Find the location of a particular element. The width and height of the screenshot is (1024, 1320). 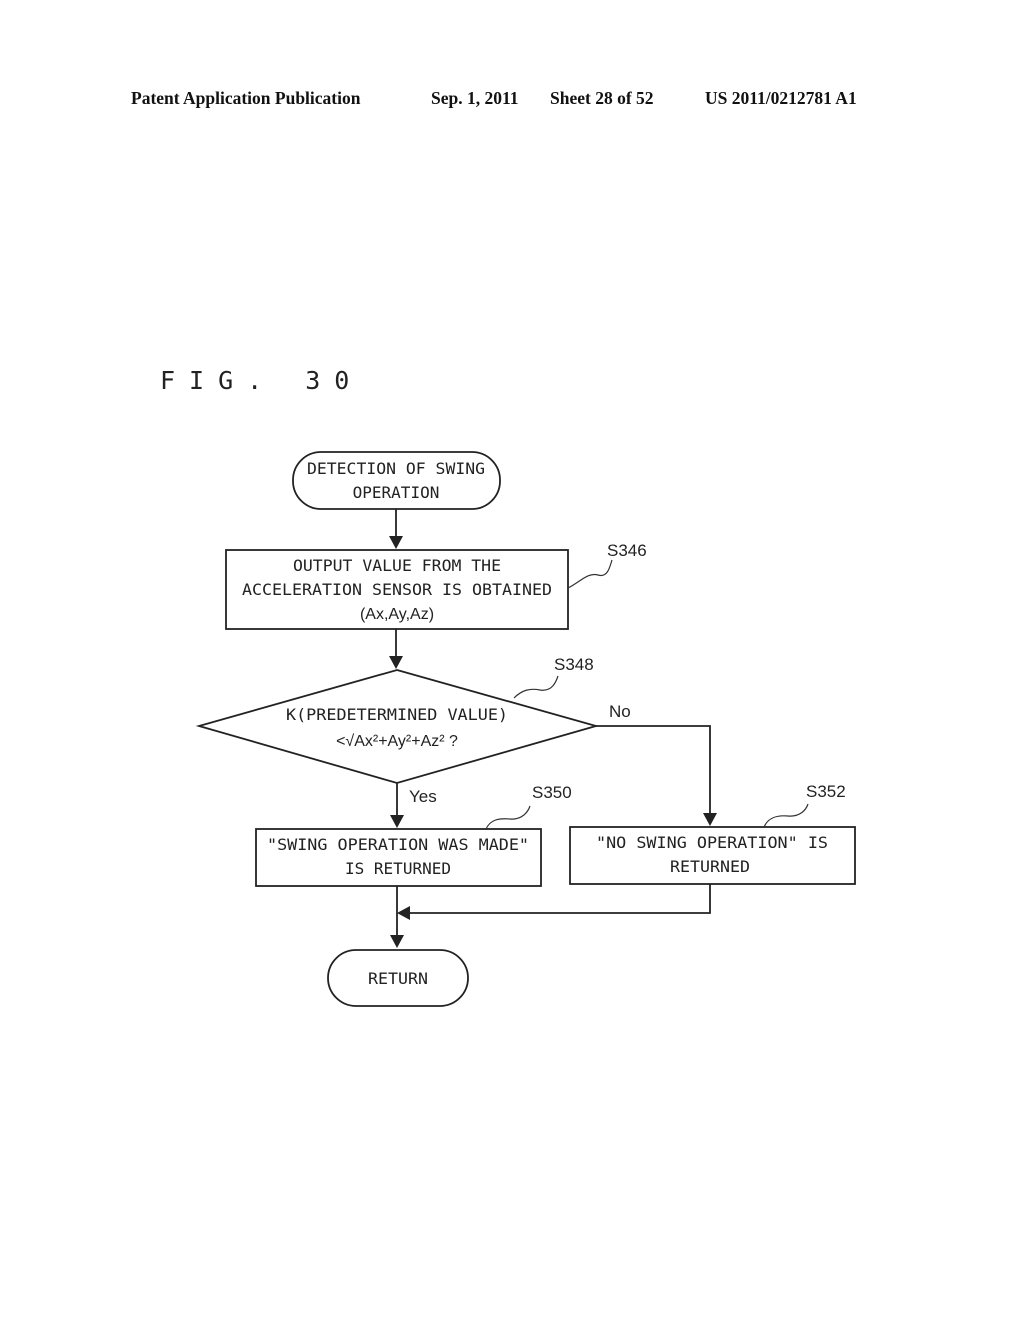

decision-s348: K(PREDETERMINED VALUE) <√Ax²+Ay²+Az² ? is located at coordinates (397, 726).